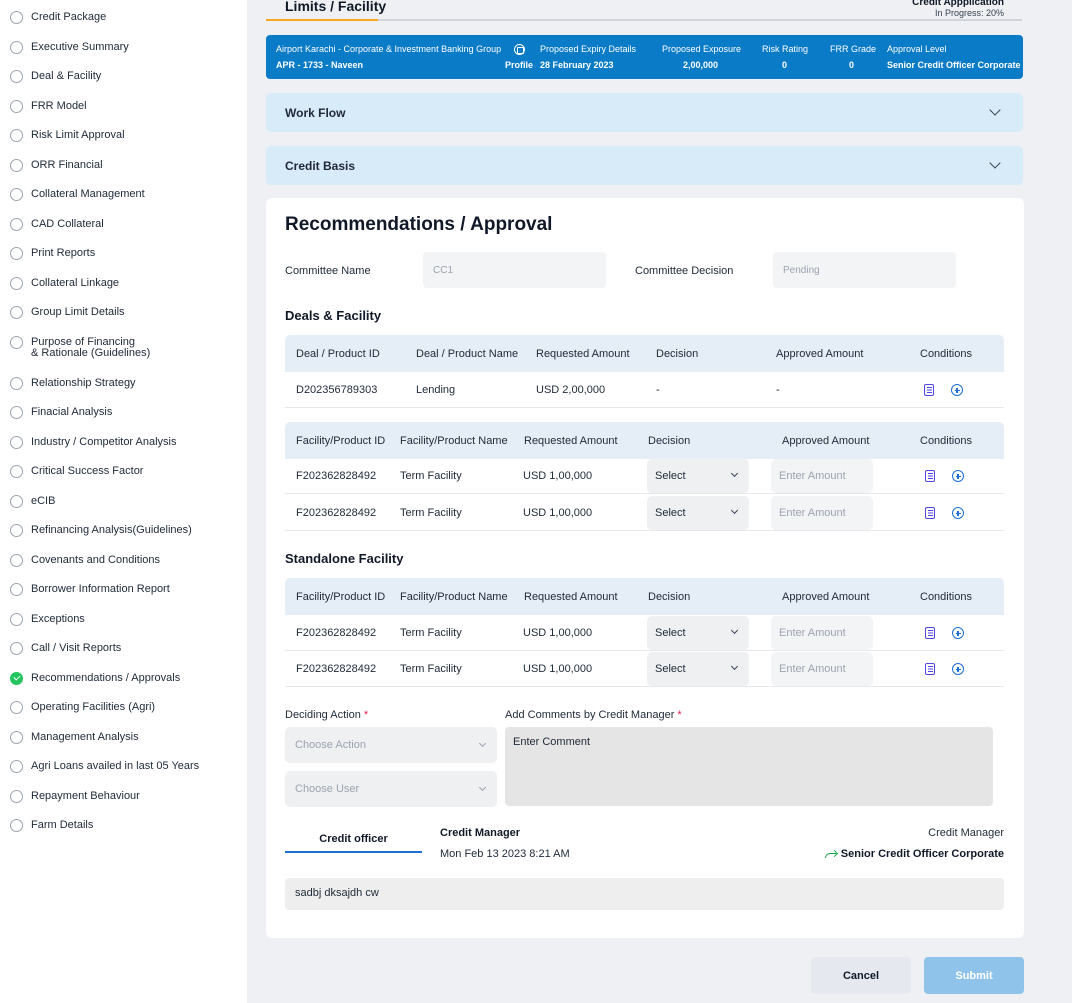  I want to click on sidebar-item-label: Refinancing Analysis(Guidelines), so click(111, 530).